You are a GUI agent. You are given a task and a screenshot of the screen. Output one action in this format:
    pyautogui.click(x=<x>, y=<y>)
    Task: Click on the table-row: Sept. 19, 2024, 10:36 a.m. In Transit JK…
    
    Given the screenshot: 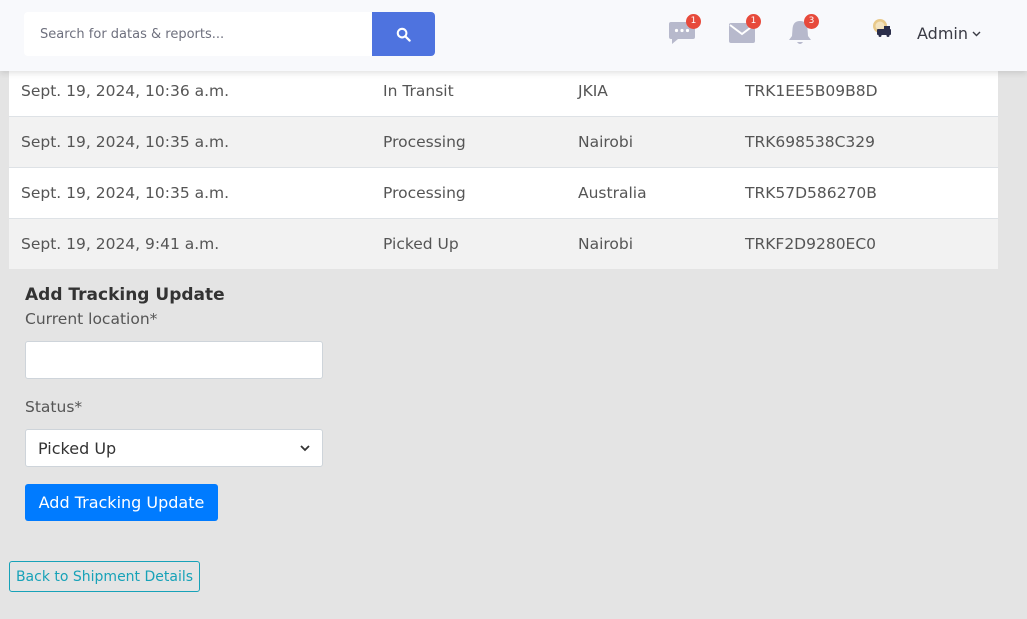 What is the action you would take?
    pyautogui.click(x=503, y=90)
    